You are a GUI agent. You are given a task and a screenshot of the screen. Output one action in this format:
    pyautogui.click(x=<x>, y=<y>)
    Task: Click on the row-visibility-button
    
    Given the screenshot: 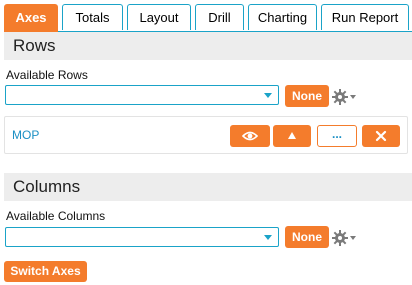 What is the action you would take?
    pyautogui.click(x=250, y=136)
    